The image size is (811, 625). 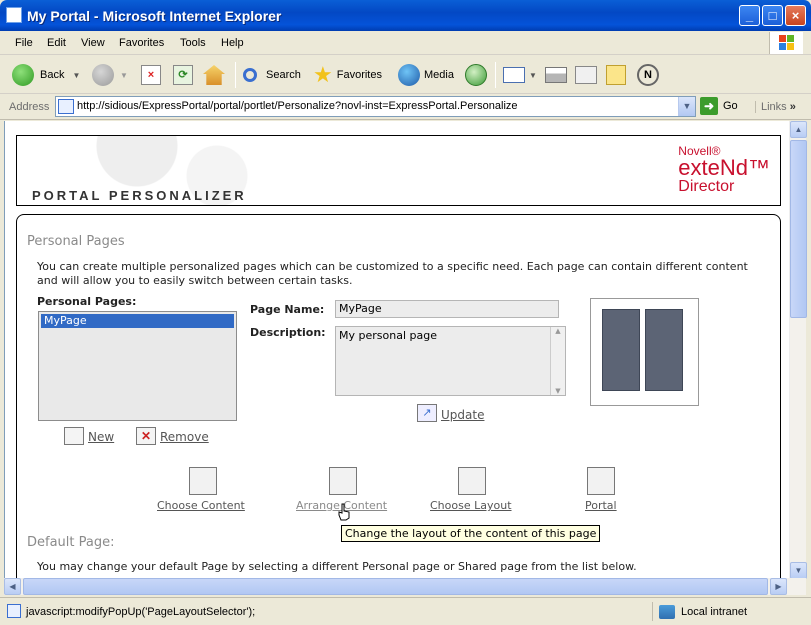 I want to click on novell-extend-logo: Novell® exteNd™ Director, so click(x=724, y=170).